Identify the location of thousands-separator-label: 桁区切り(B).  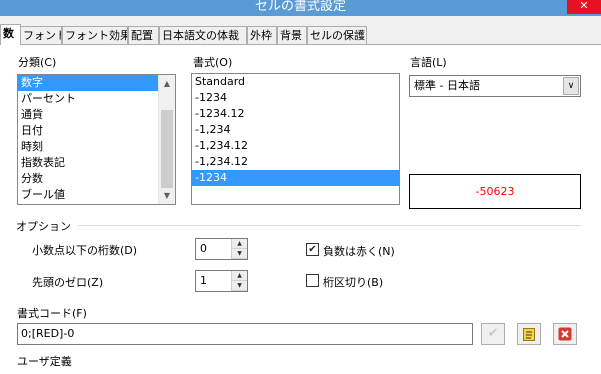
(353, 282).